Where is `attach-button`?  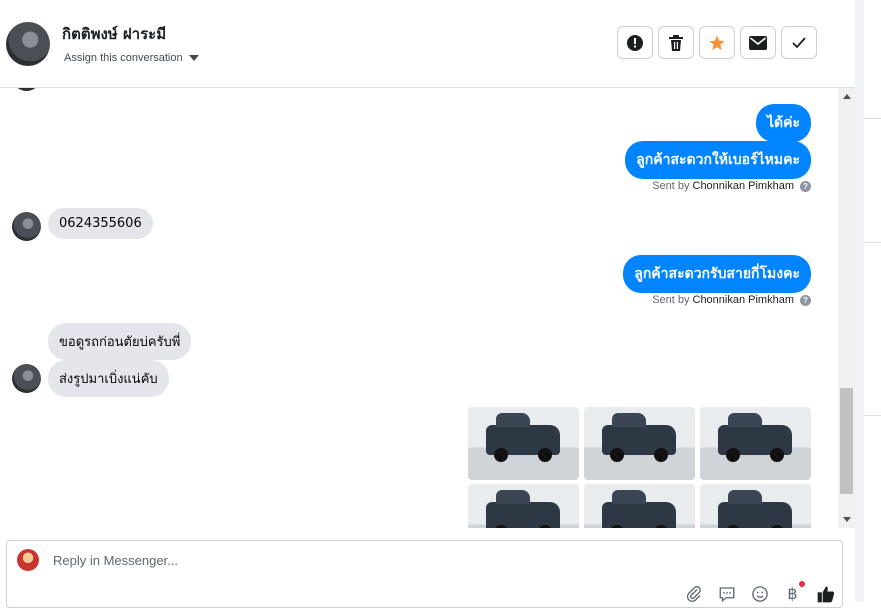
attach-button is located at coordinates (693, 593).